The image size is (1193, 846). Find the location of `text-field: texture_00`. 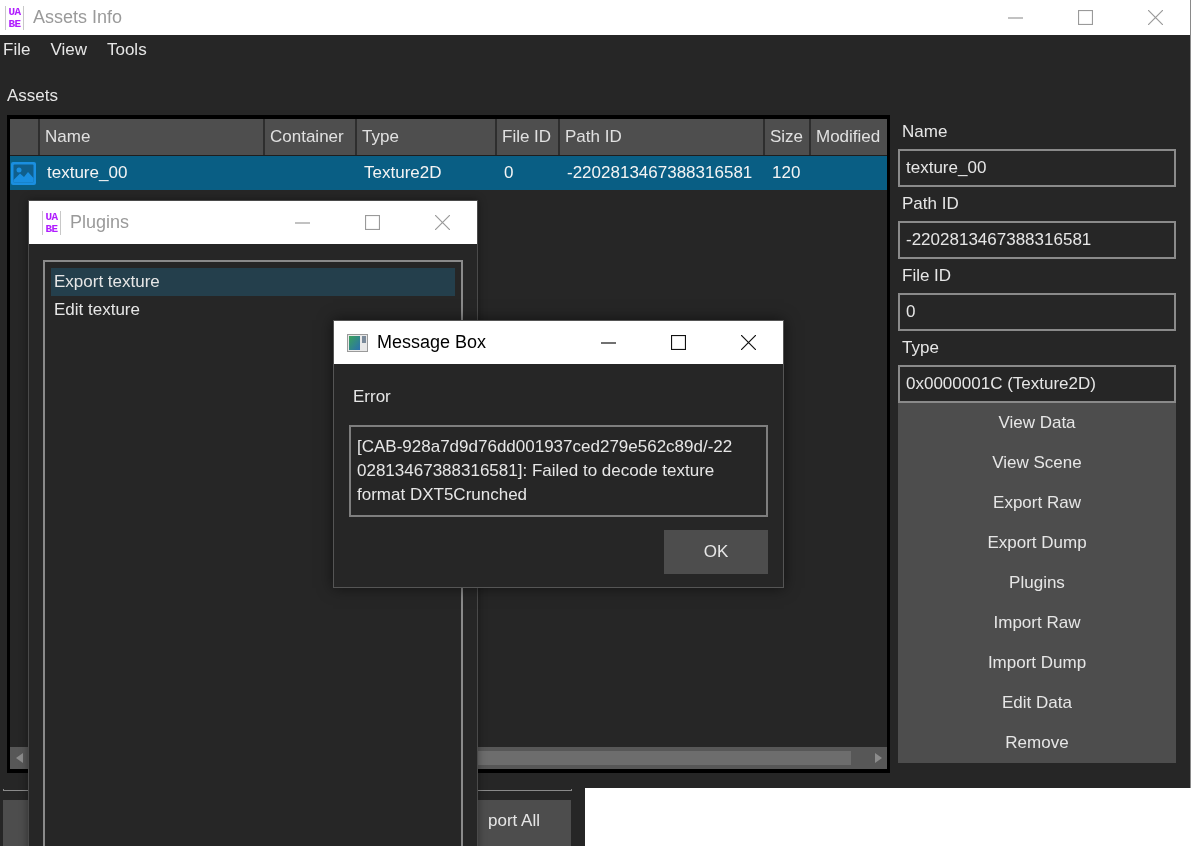

text-field: texture_00 is located at coordinates (1037, 168).